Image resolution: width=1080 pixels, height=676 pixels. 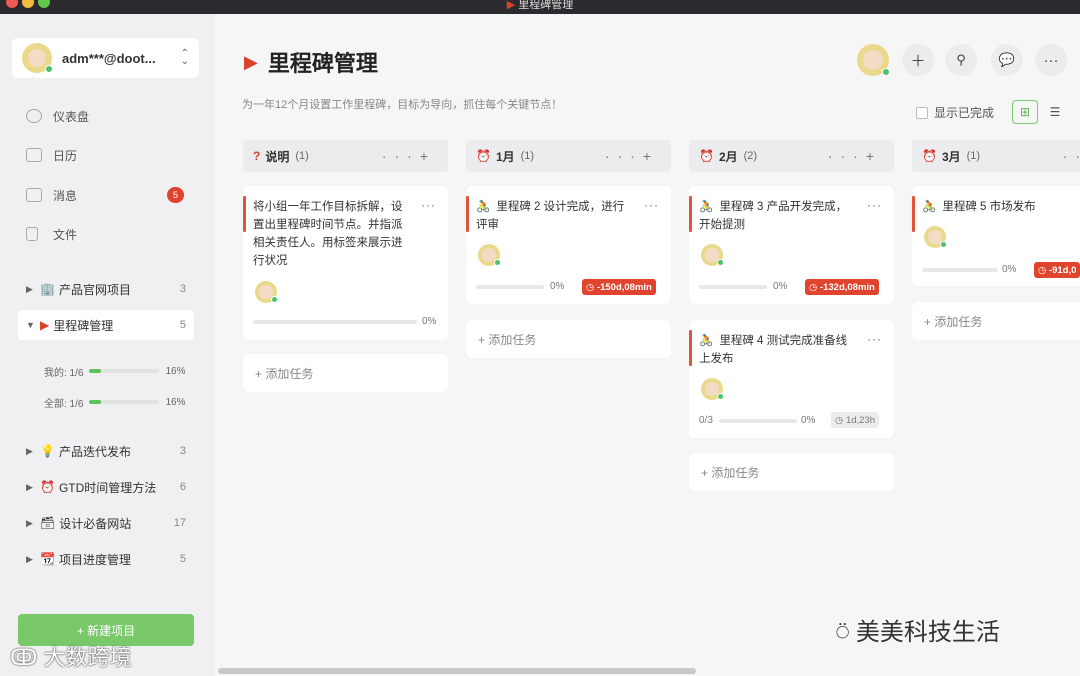 I want to click on project-item-design-sites: ▶ 🗃 设计必备网站 17, so click(x=106, y=523).